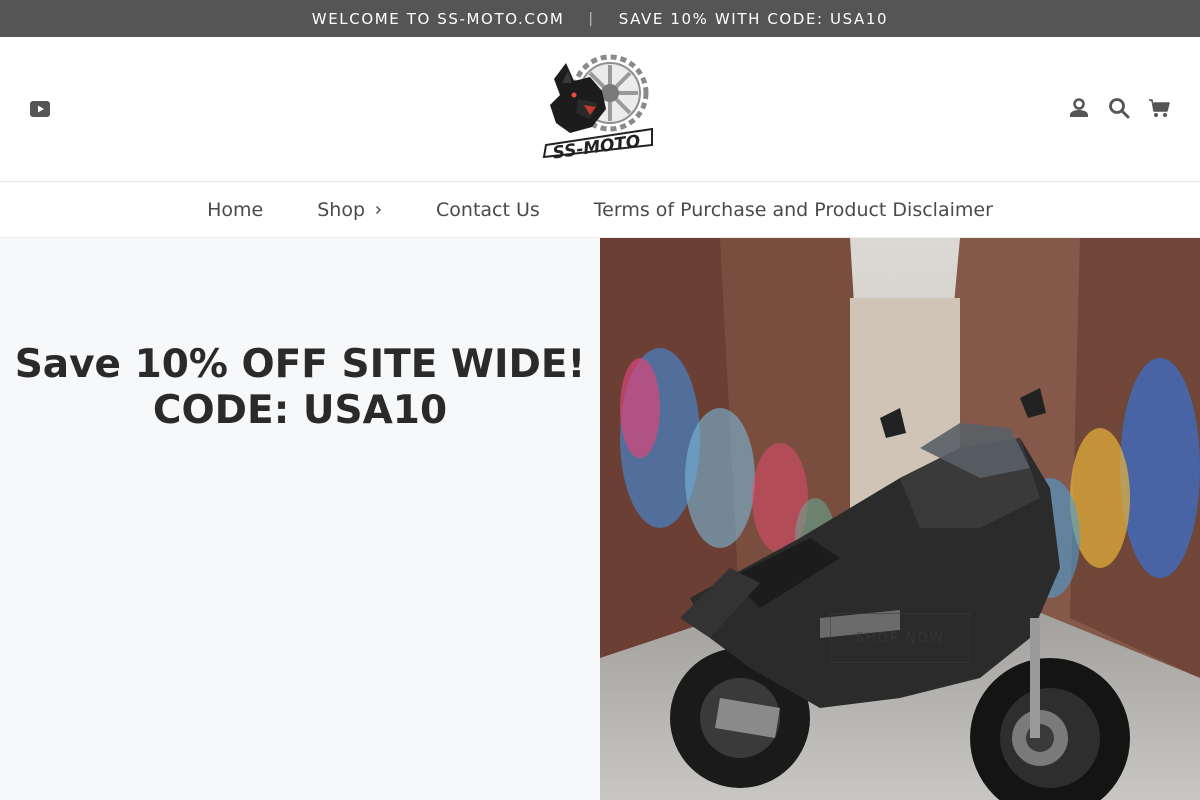 This screenshot has height=800, width=1200. I want to click on nav-shop: Shop, so click(349, 210).